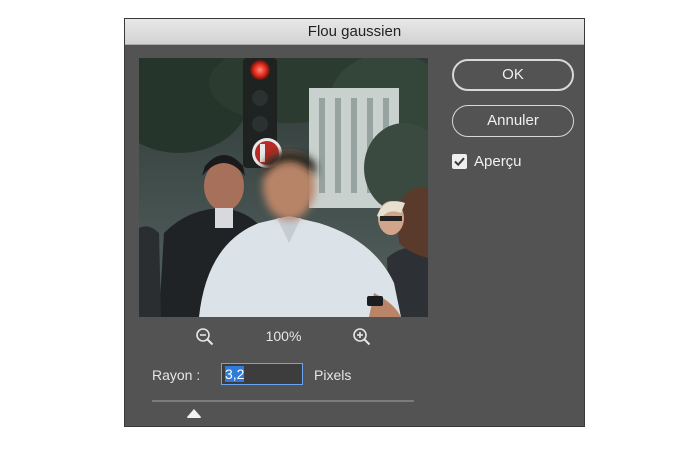  Describe the element at coordinates (193, 411) in the screenshot. I see `radius-slider-thumb` at that location.